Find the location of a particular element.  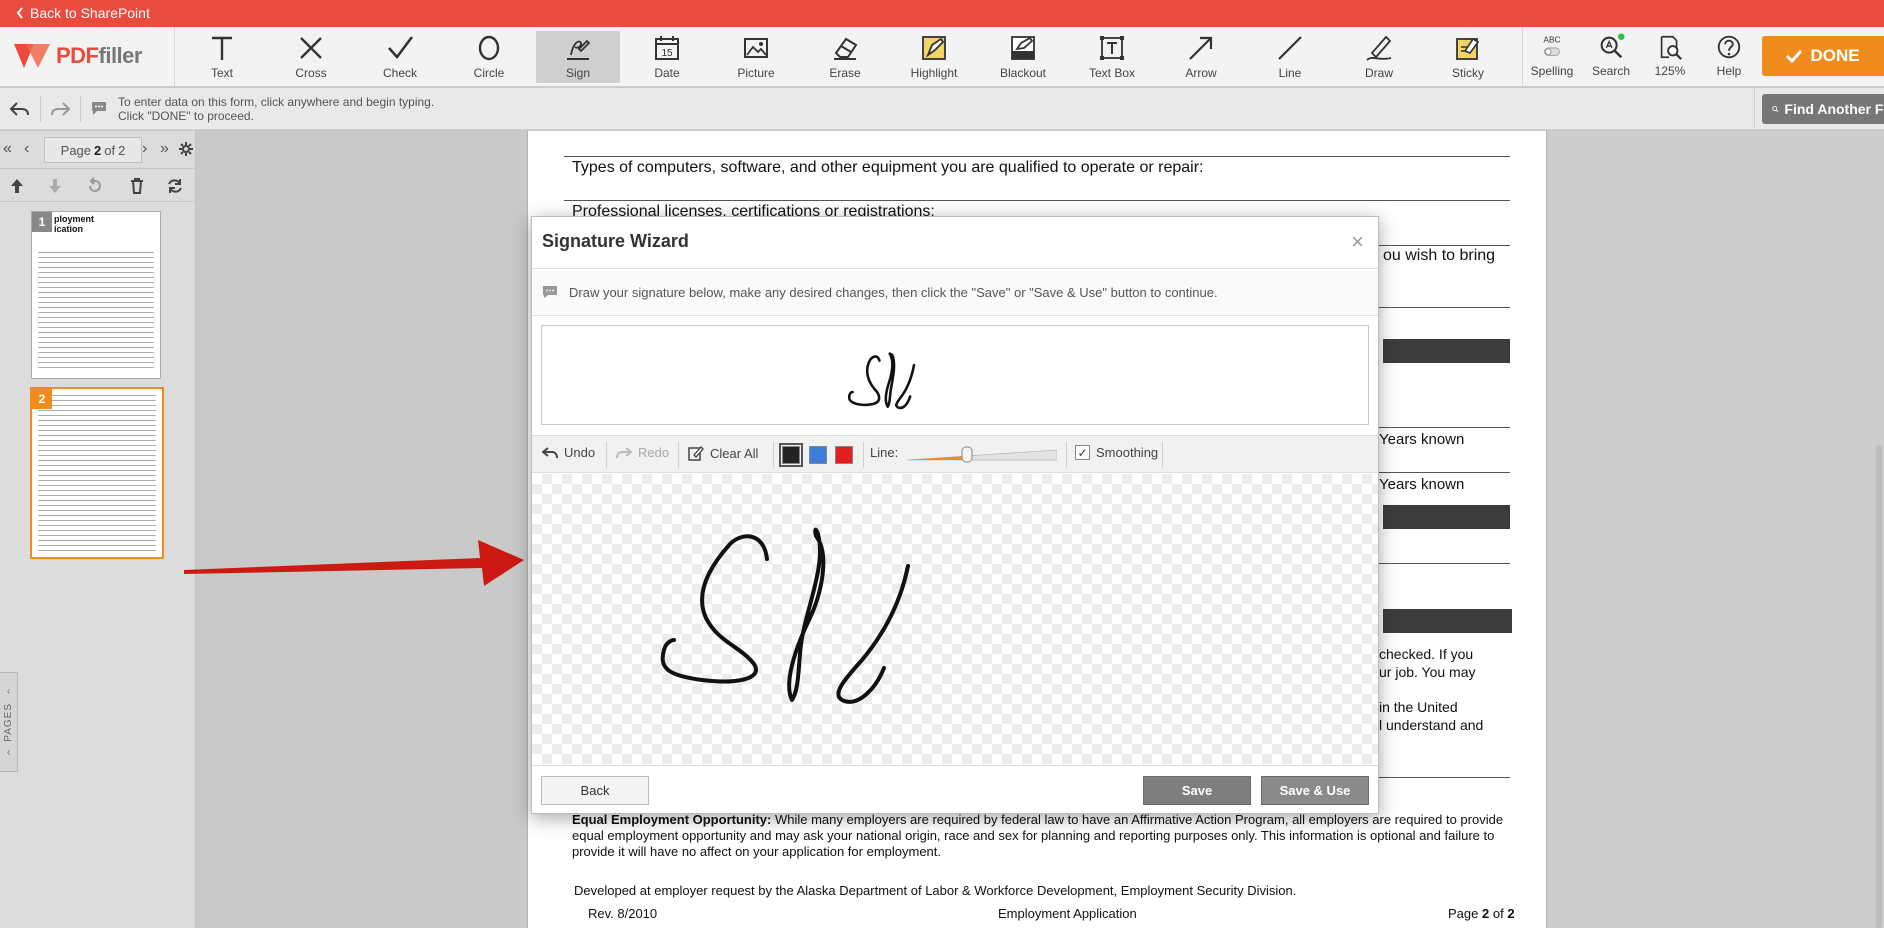

page-thumbnail-2: 2 is located at coordinates (97, 473).